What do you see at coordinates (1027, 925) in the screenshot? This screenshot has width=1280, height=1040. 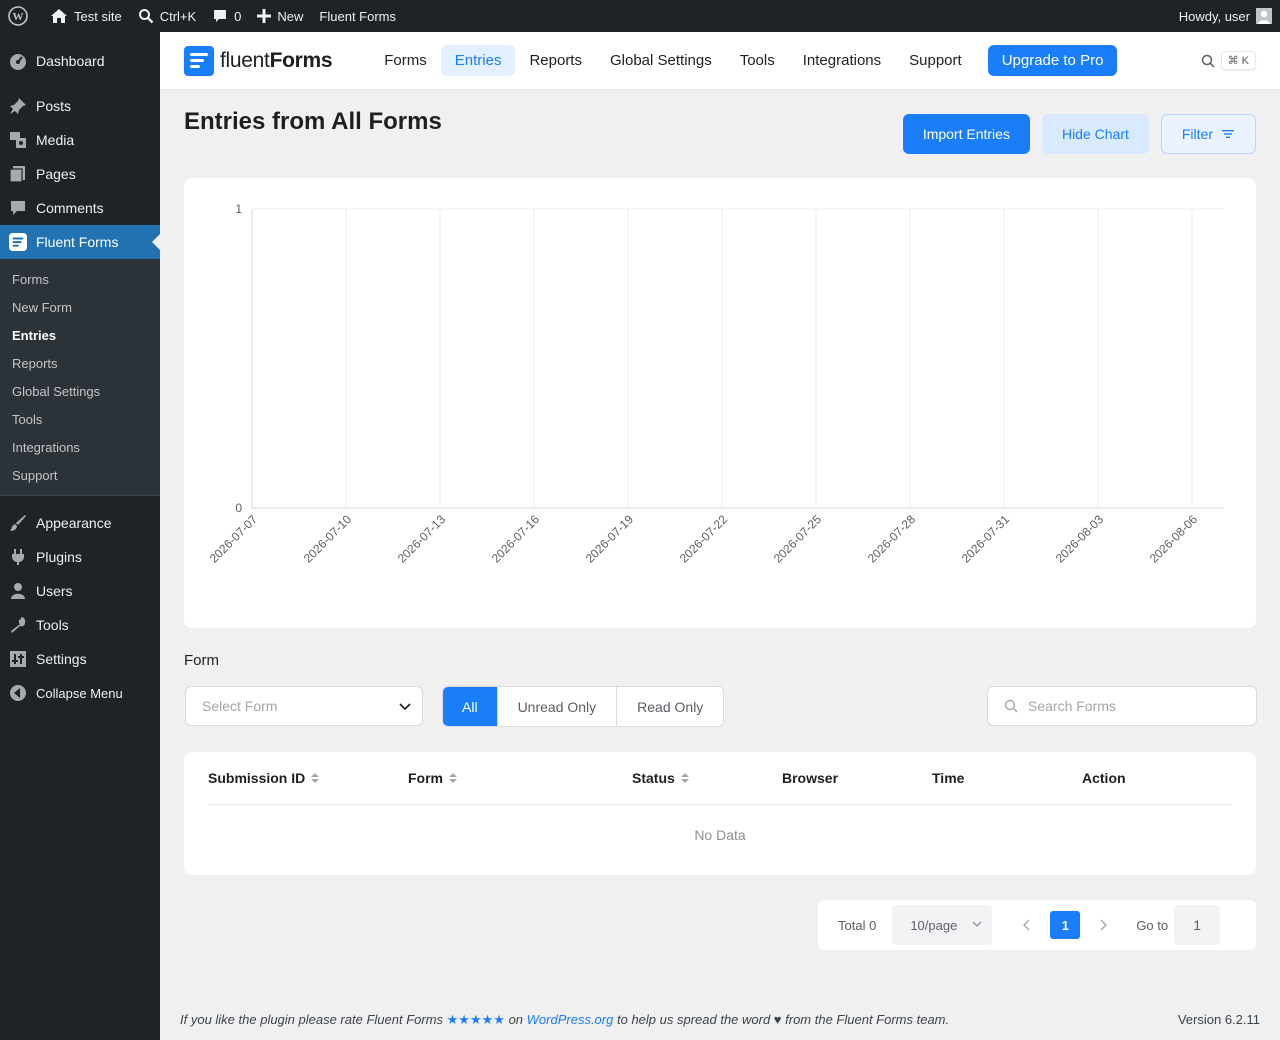 I see `prev-page-button` at bounding box center [1027, 925].